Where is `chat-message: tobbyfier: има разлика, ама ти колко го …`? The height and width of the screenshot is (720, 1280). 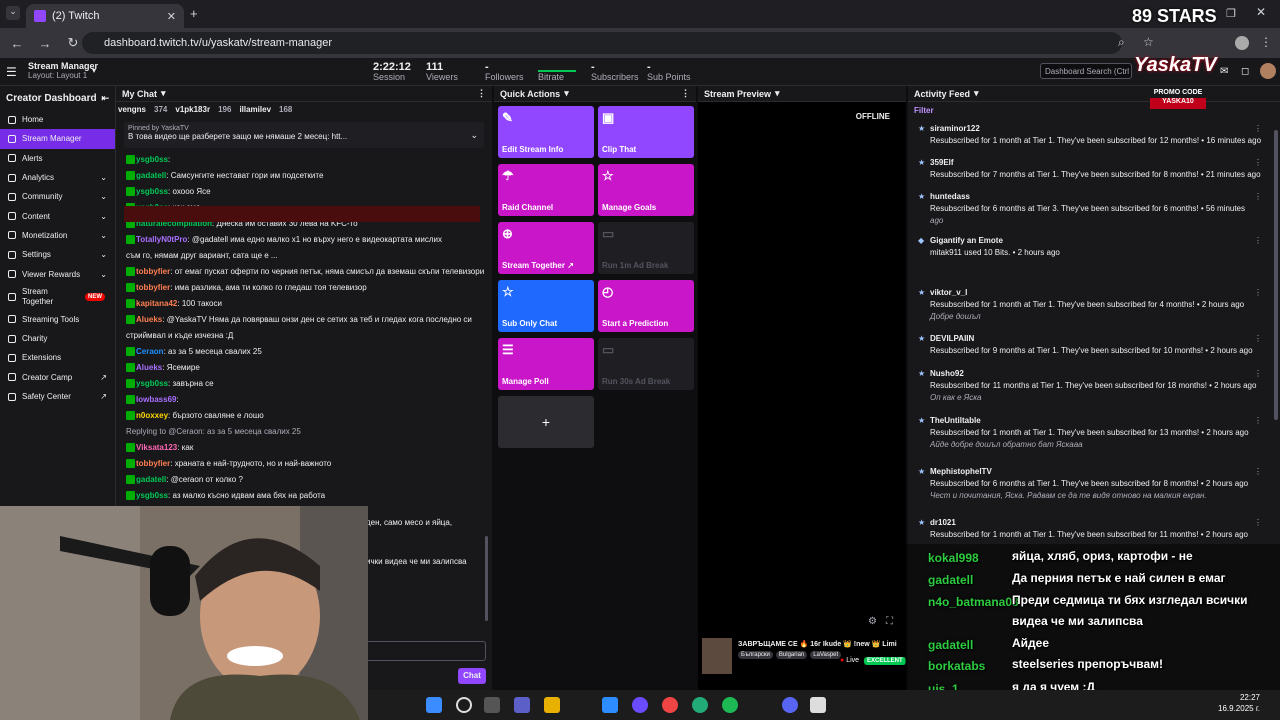 chat-message: tobbyfier: има разлика, ама ти колко го … is located at coordinates (304, 288).